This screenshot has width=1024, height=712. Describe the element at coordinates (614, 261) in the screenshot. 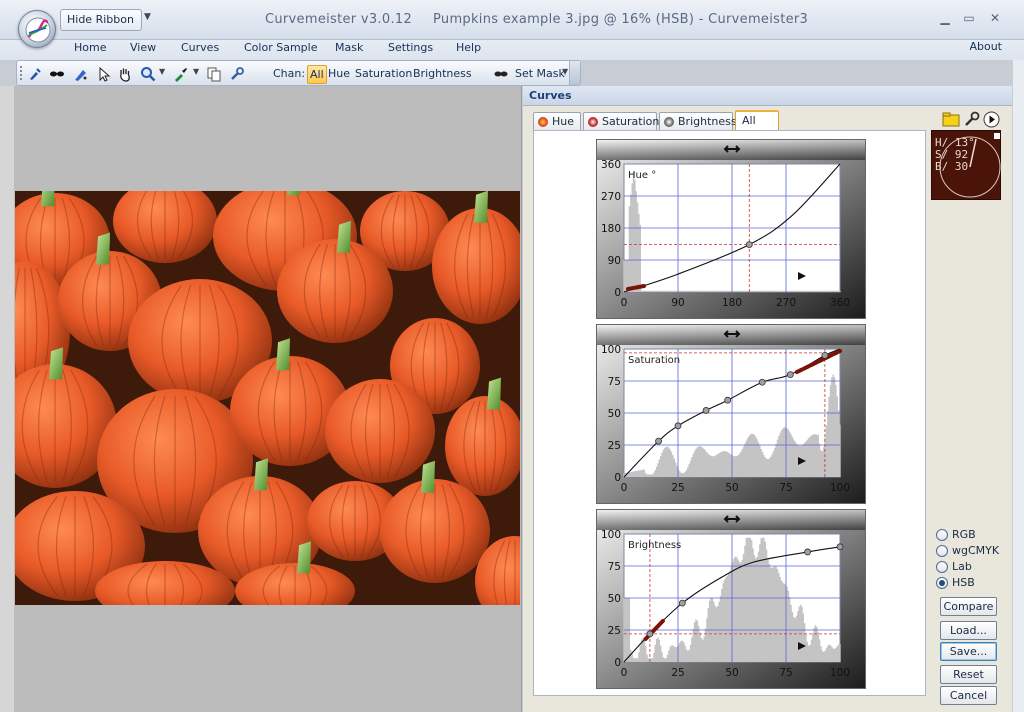

I see `y-tick-label: 90` at that location.